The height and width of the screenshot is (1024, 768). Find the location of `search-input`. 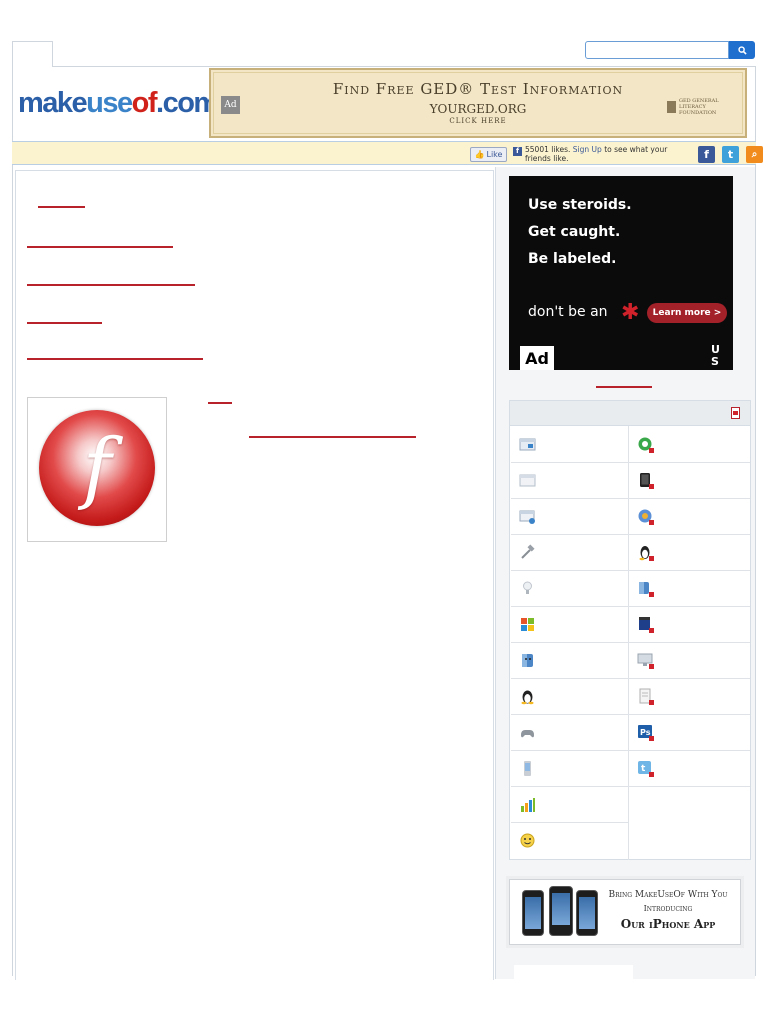

search-input is located at coordinates (657, 50).